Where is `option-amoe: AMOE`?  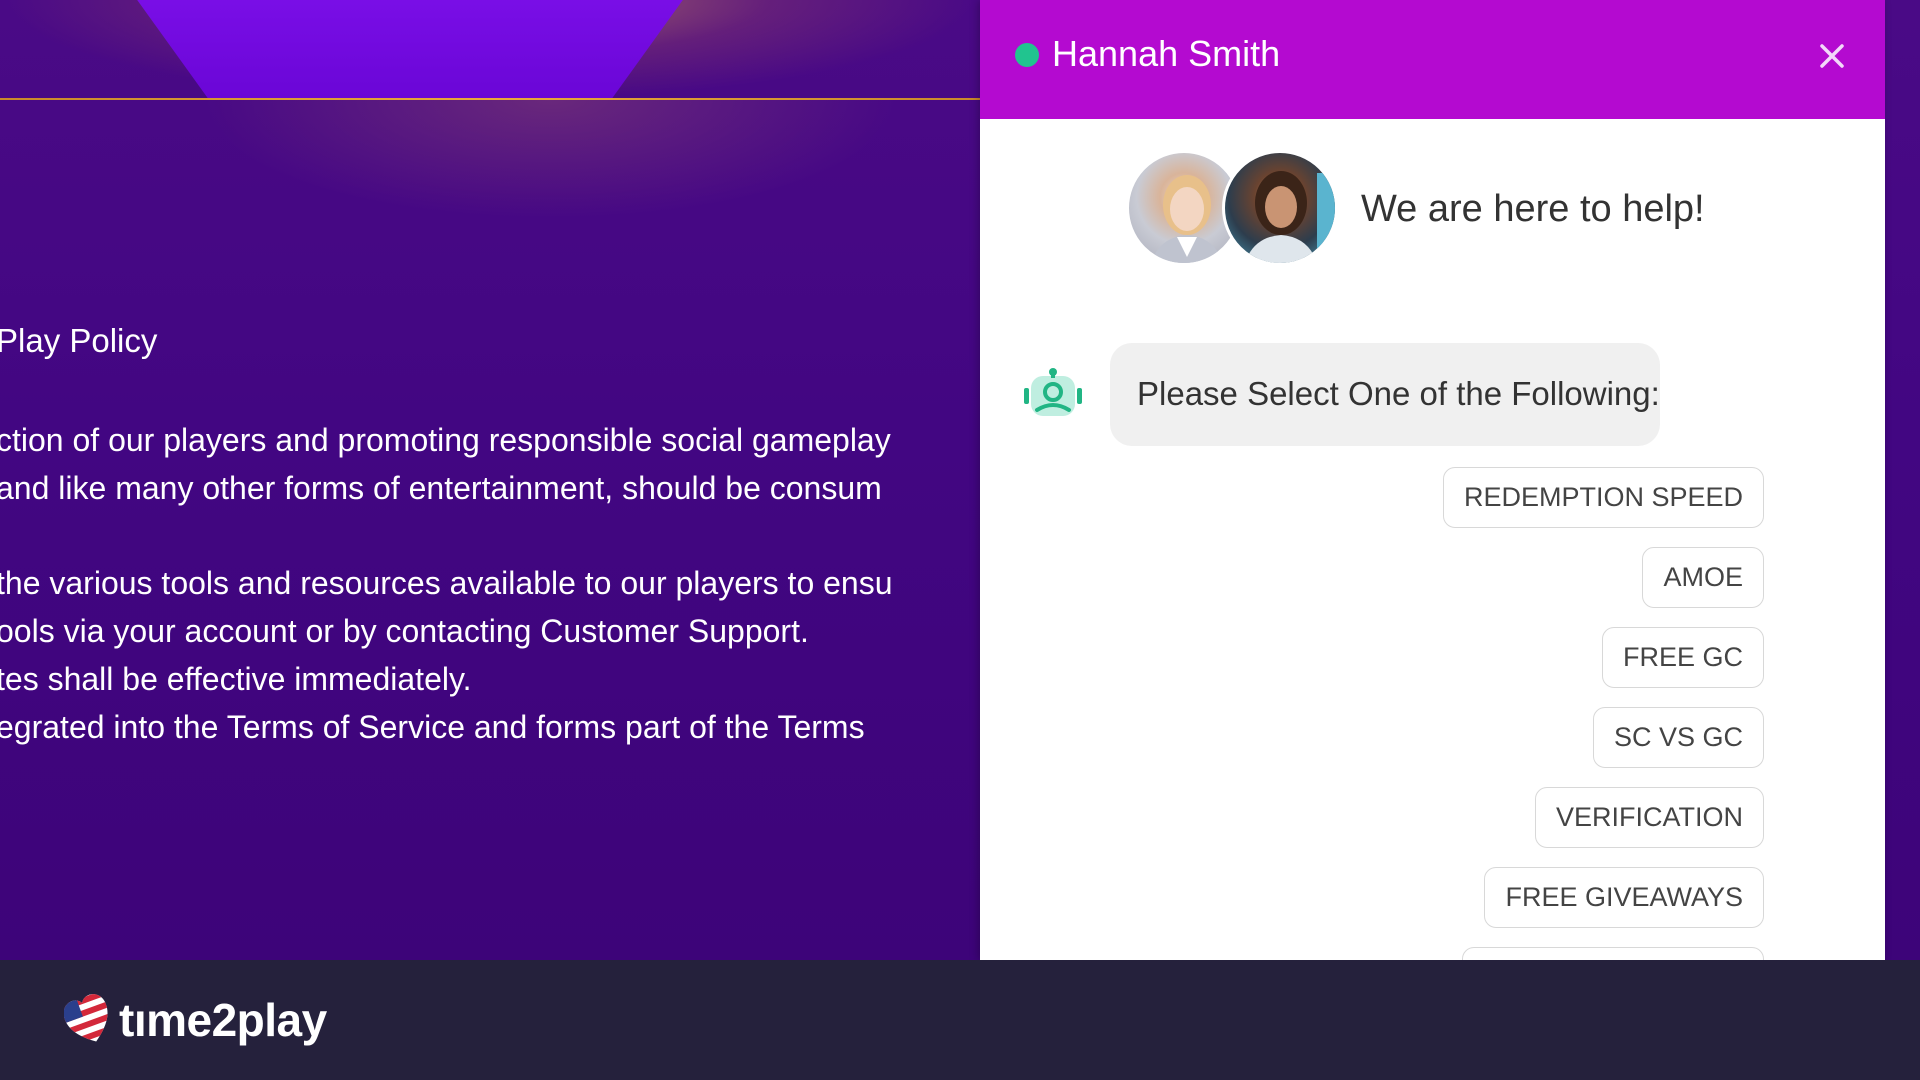 option-amoe: AMOE is located at coordinates (1703, 577).